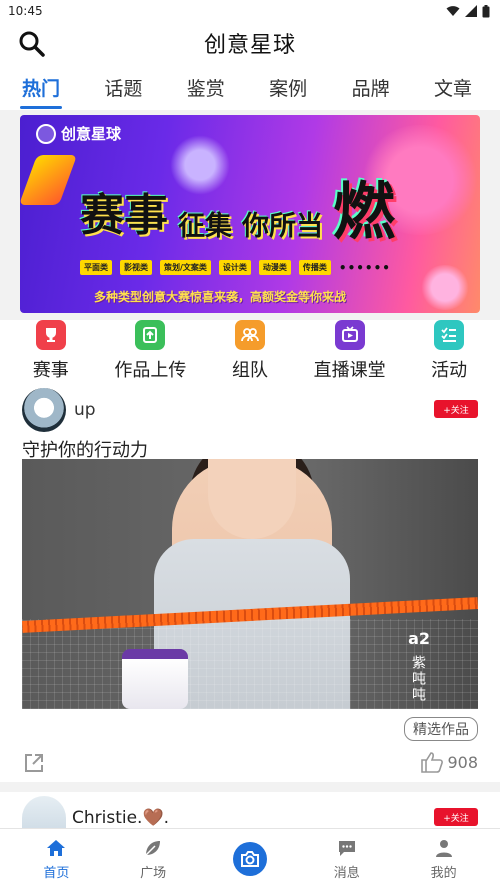  I want to click on team-icon, so click(249, 335).